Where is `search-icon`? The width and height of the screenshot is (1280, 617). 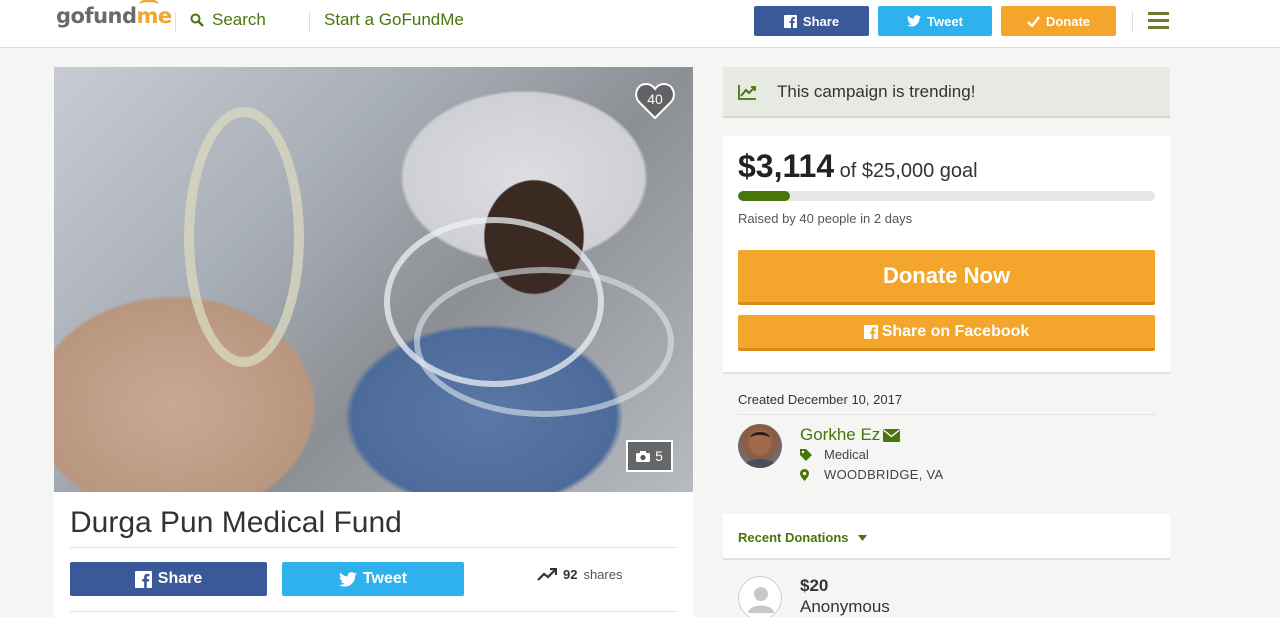 search-icon is located at coordinates (197, 20).